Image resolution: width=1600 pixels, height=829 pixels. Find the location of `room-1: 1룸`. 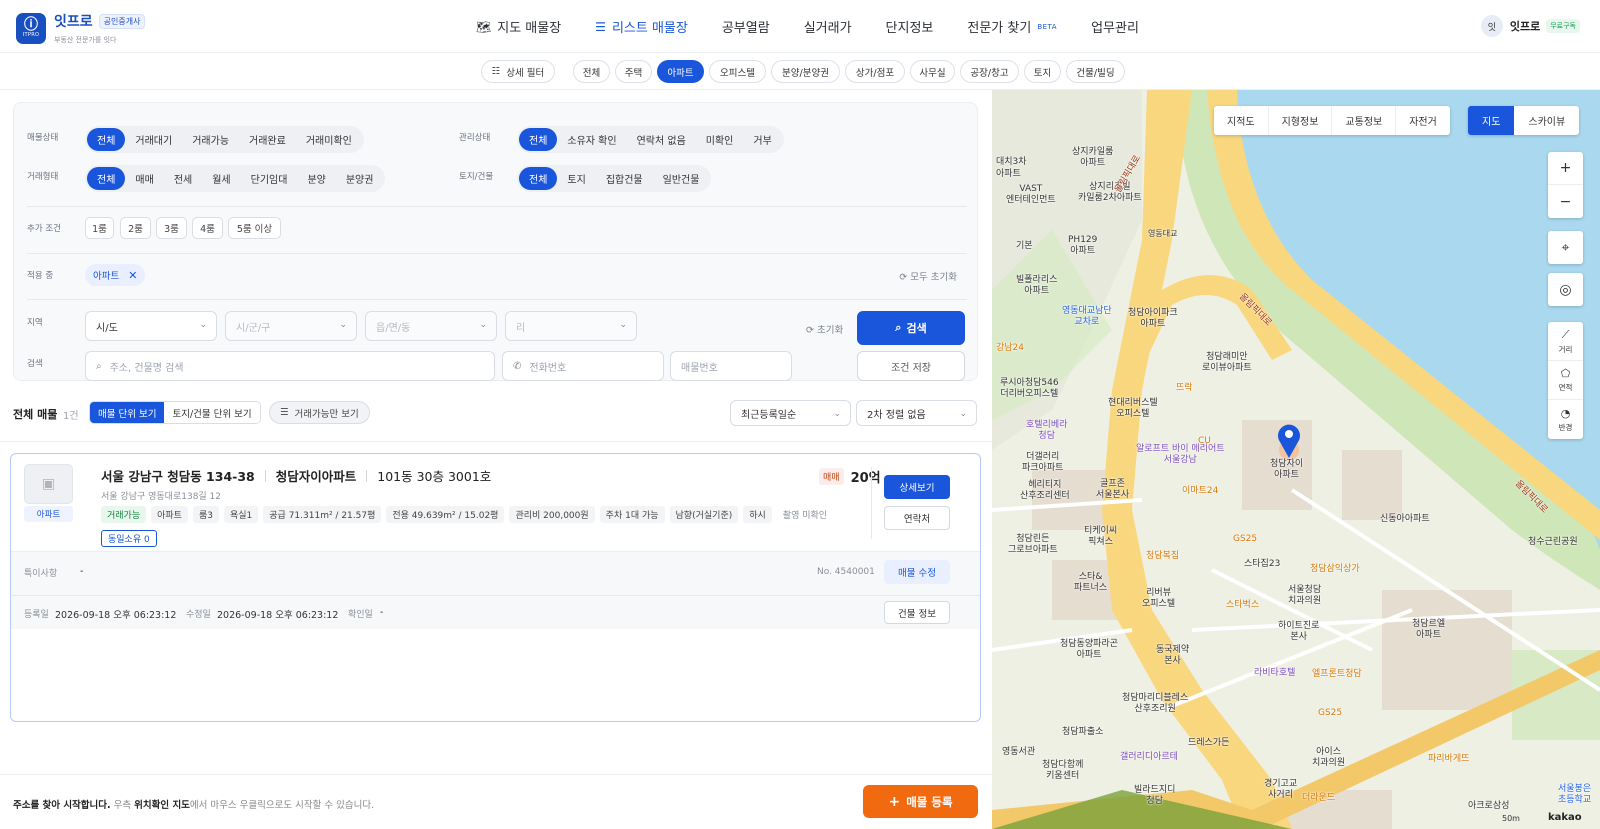

room-1: 1룸 is located at coordinates (99, 228).